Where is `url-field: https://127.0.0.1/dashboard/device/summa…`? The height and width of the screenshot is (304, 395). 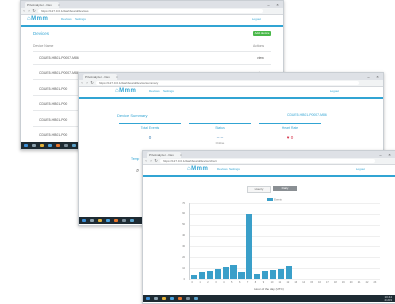
url-field: https://127.0.0.1/dashboard/device/summa… is located at coordinates (227, 83).